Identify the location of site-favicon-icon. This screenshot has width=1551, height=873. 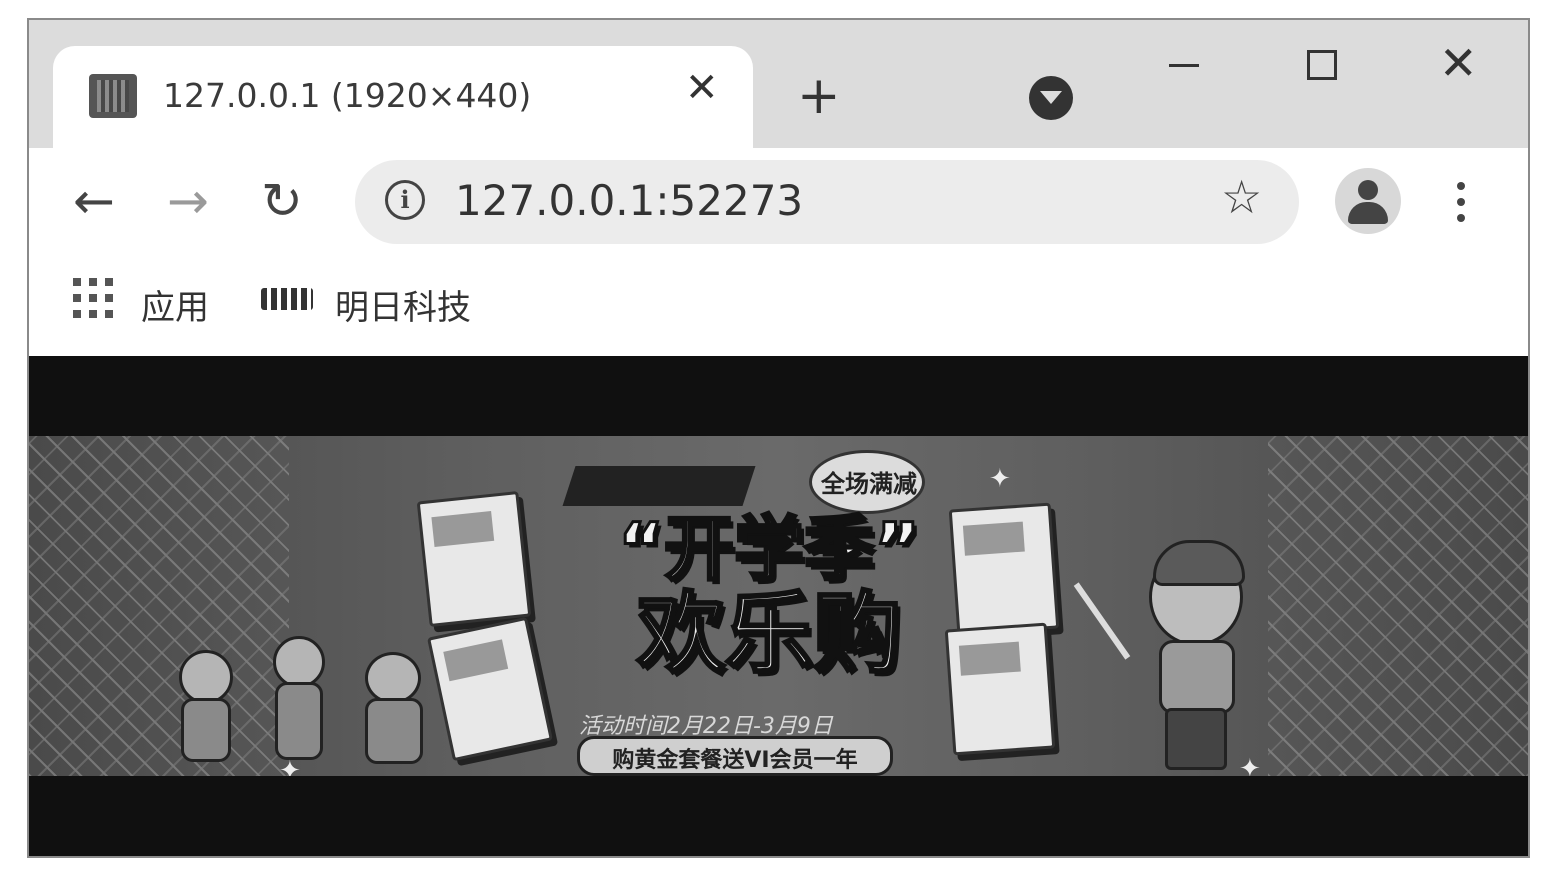
(113, 96).